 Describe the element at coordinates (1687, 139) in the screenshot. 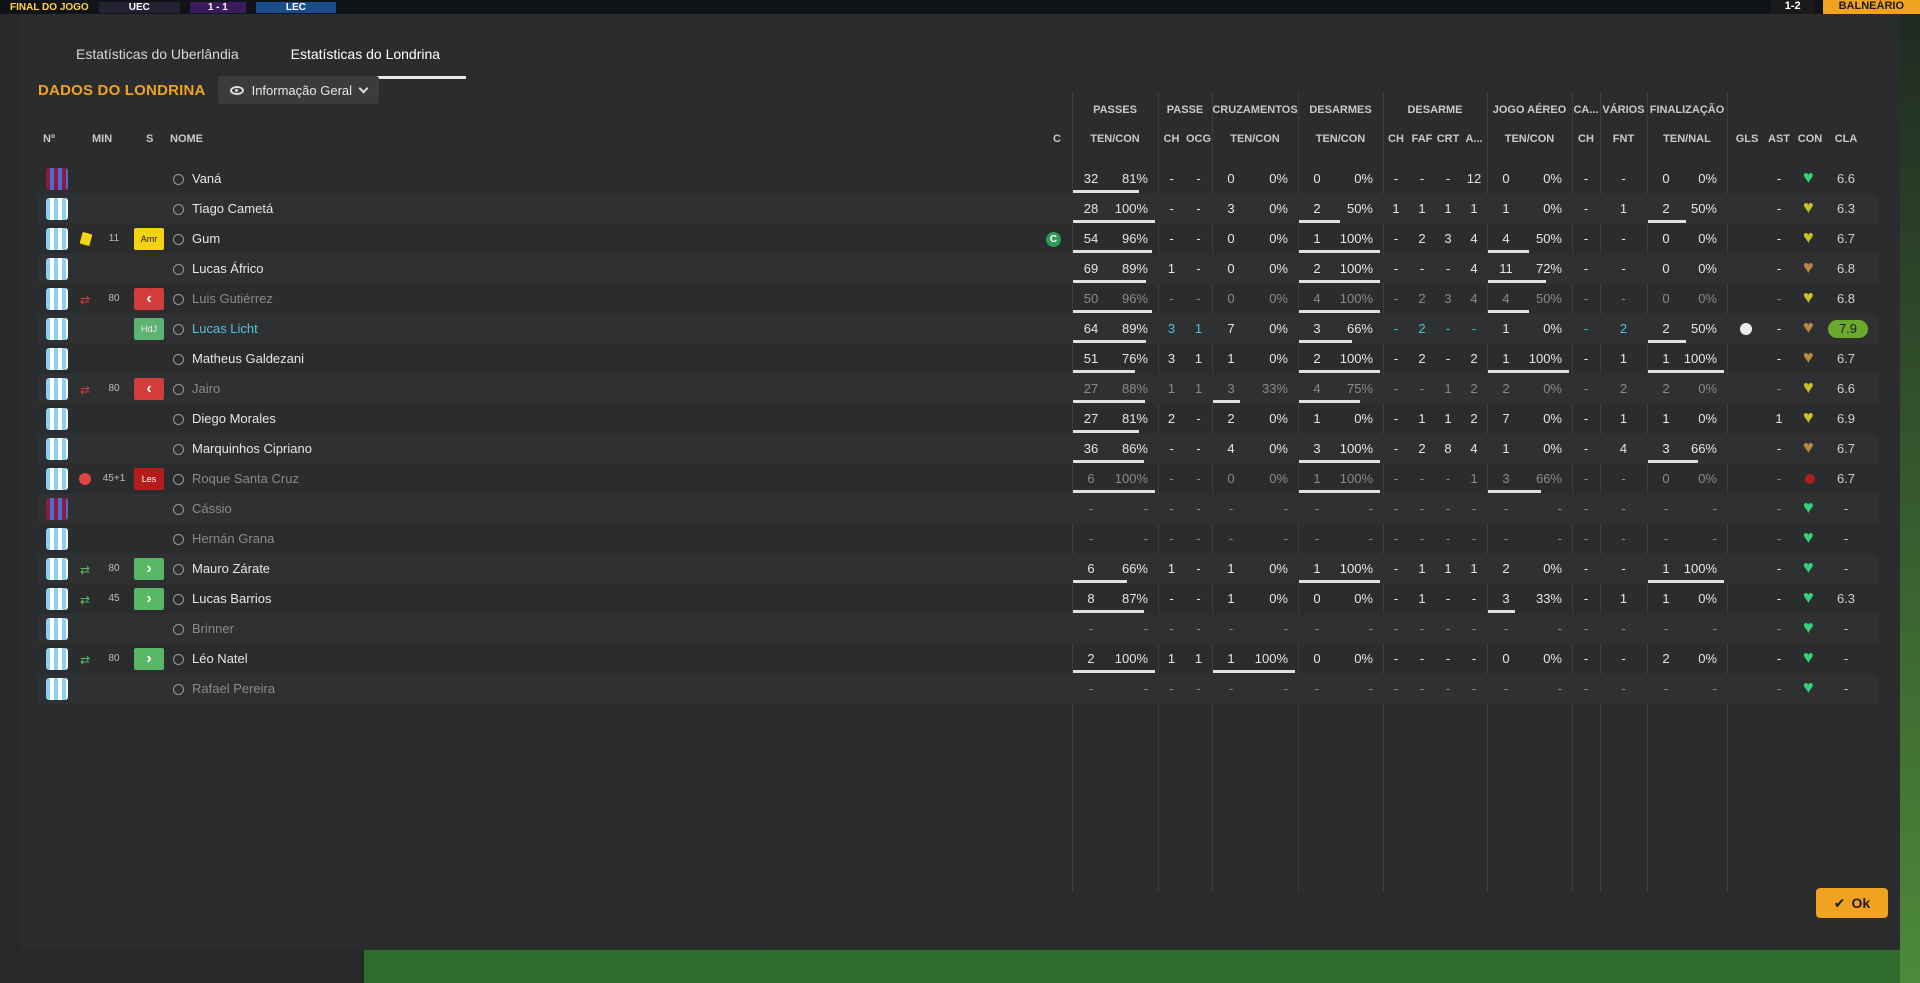

I see `column-header-fin: TEN/NAL` at that location.